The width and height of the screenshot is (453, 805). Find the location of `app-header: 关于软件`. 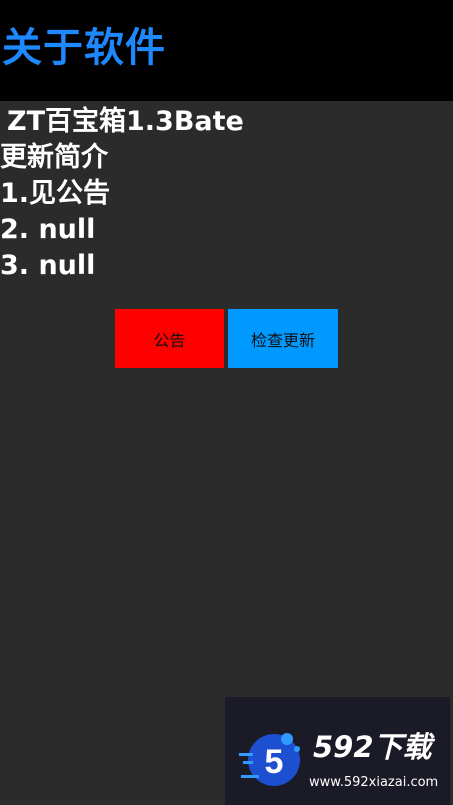

app-header: 关于软件 is located at coordinates (226, 50).